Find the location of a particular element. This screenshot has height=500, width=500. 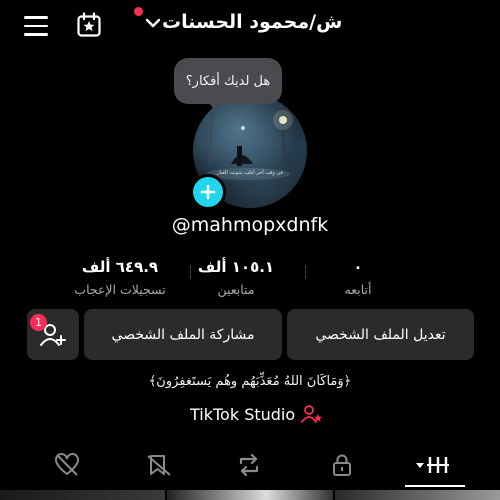

menu-icon is located at coordinates (36, 26).